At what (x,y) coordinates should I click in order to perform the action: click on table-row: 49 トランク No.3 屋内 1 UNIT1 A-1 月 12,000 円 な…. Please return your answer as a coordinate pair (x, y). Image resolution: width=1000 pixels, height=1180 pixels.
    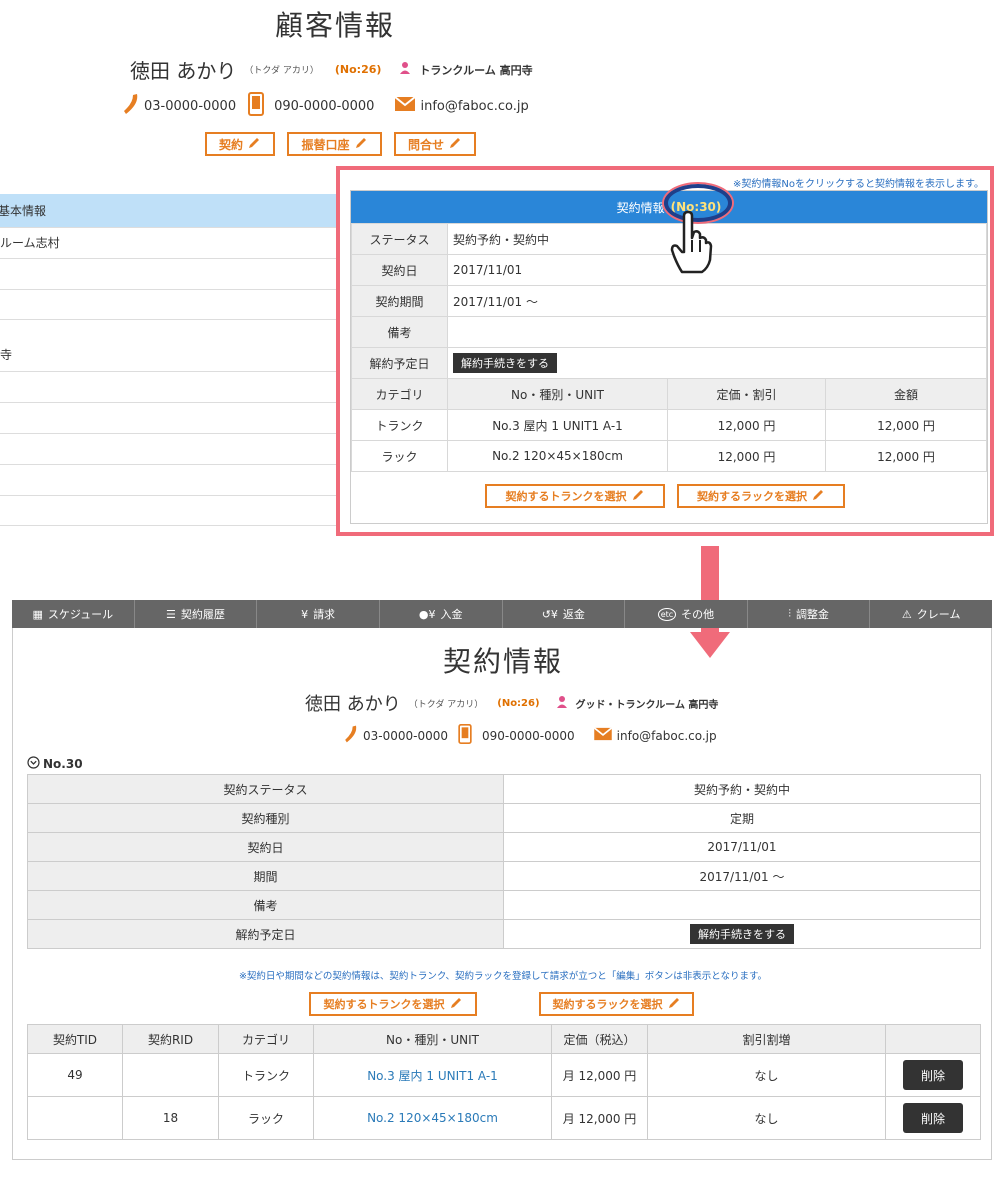
    Looking at the image, I should click on (504, 1075).